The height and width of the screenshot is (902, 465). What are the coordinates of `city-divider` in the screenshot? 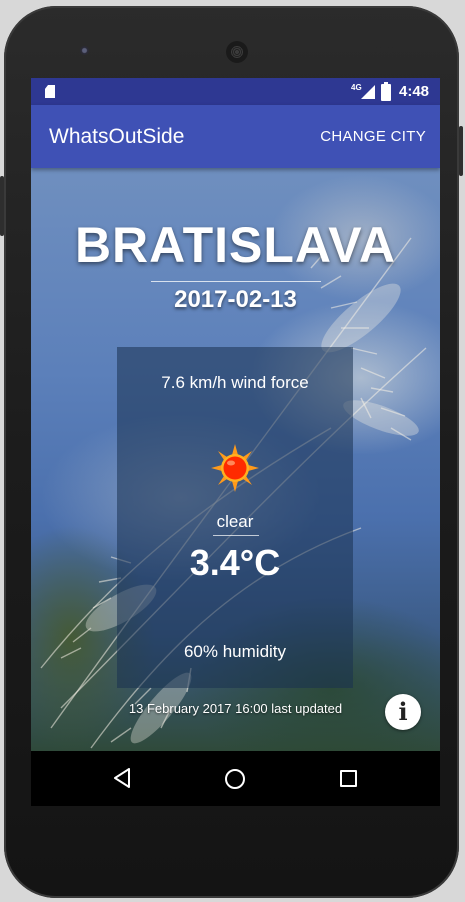 It's located at (236, 281).